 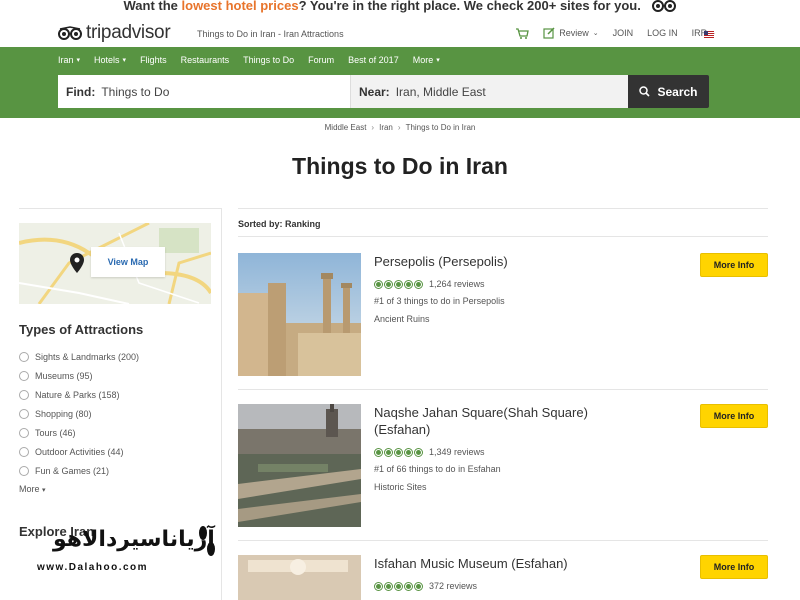 I want to click on promo-highlight: lowest hotel prices, so click(x=240, y=6).